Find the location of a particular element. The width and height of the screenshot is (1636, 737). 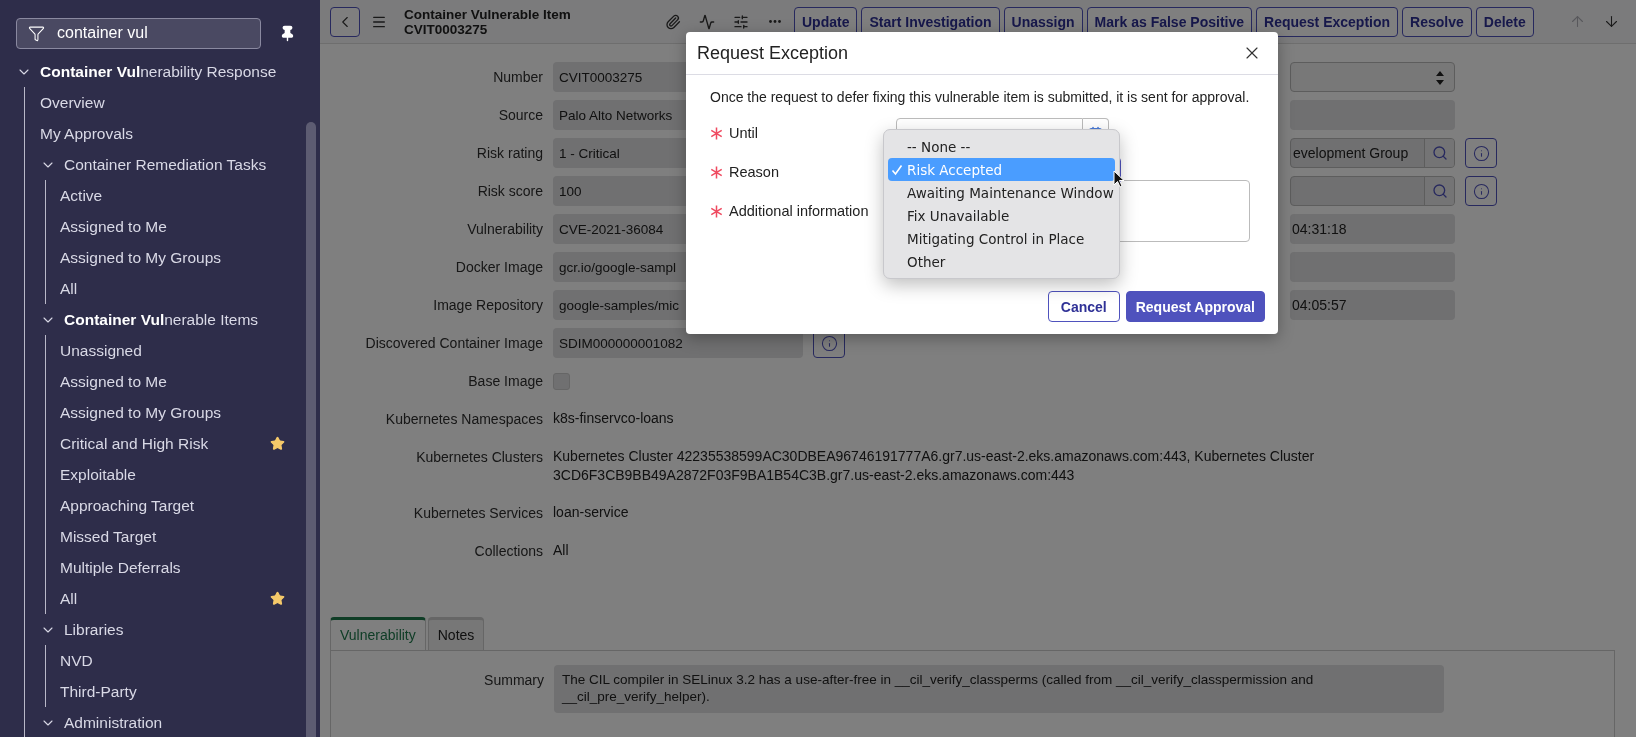

summary-field: The CIL compiler in SELinux 3.2 has a use-after-free in __cil_verify_classperms (called from __cil_verify_classpermission and __cil_pre_verify_helper). is located at coordinates (999, 689).